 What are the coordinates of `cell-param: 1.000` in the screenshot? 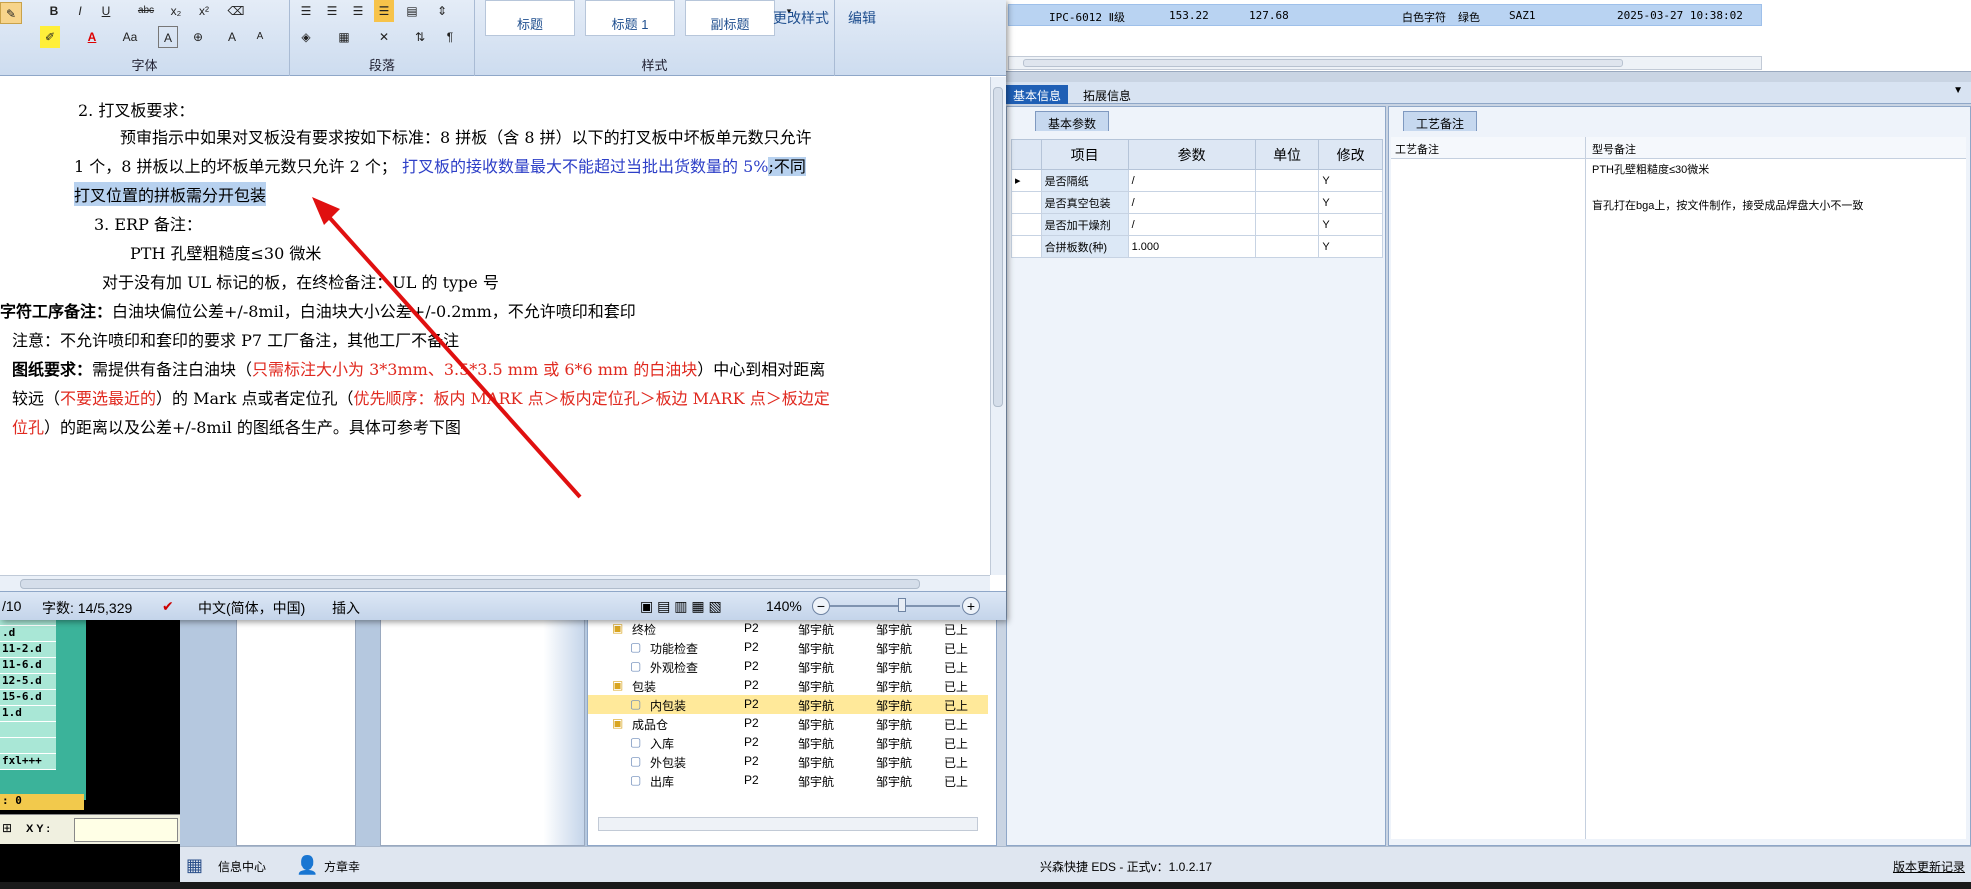 It's located at (1191, 246).